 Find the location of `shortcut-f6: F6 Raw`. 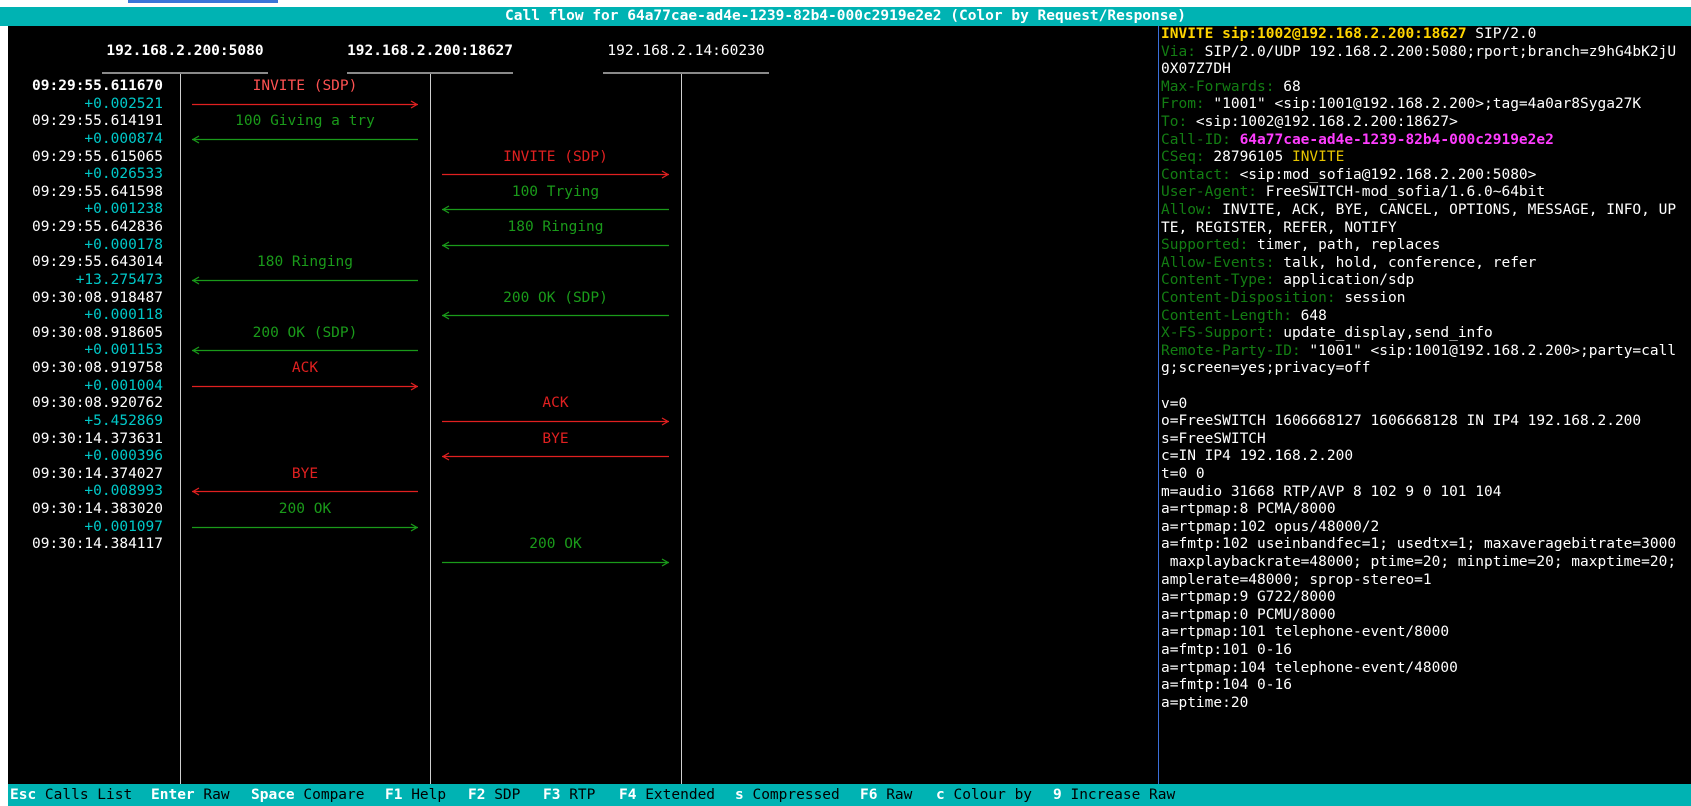

shortcut-f6: F6 Raw is located at coordinates (886, 795).